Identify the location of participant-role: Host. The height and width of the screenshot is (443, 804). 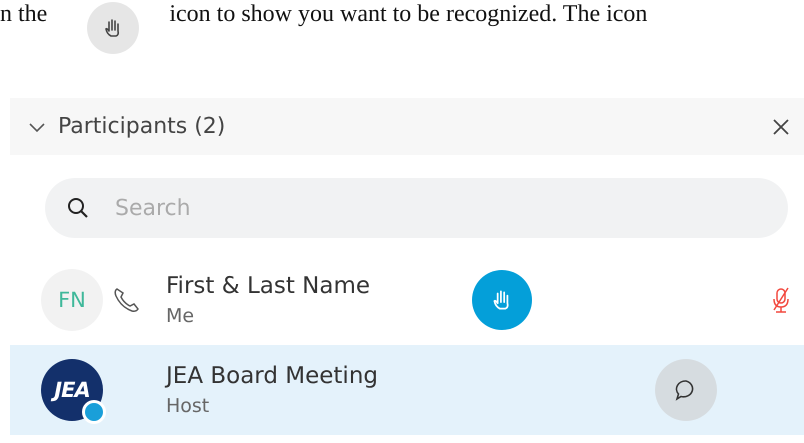
(188, 406).